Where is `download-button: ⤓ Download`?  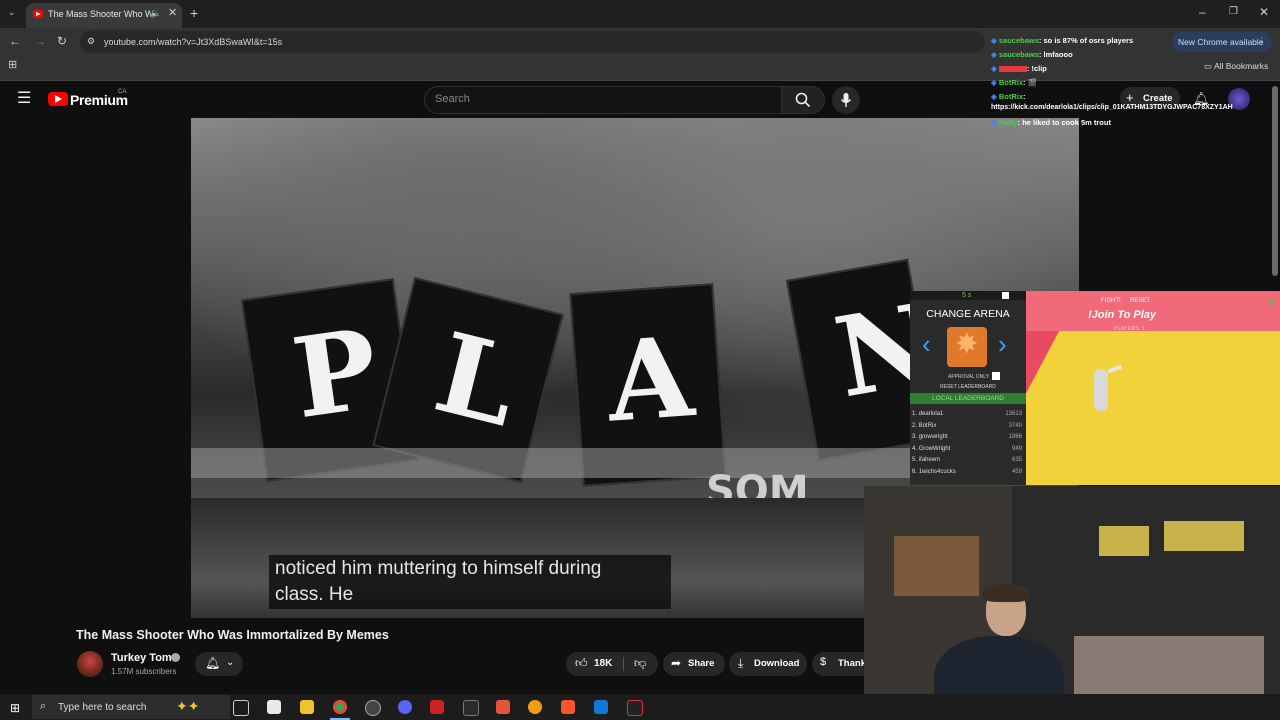
download-button: ⤓ Download is located at coordinates (768, 664).